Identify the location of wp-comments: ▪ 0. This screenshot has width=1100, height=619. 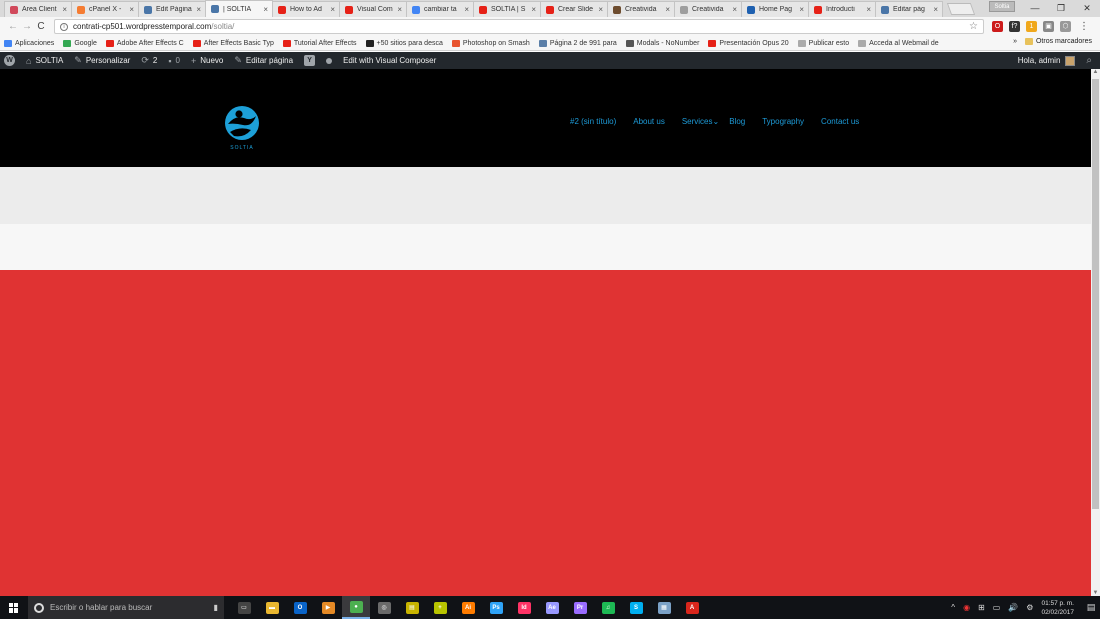
(174, 61).